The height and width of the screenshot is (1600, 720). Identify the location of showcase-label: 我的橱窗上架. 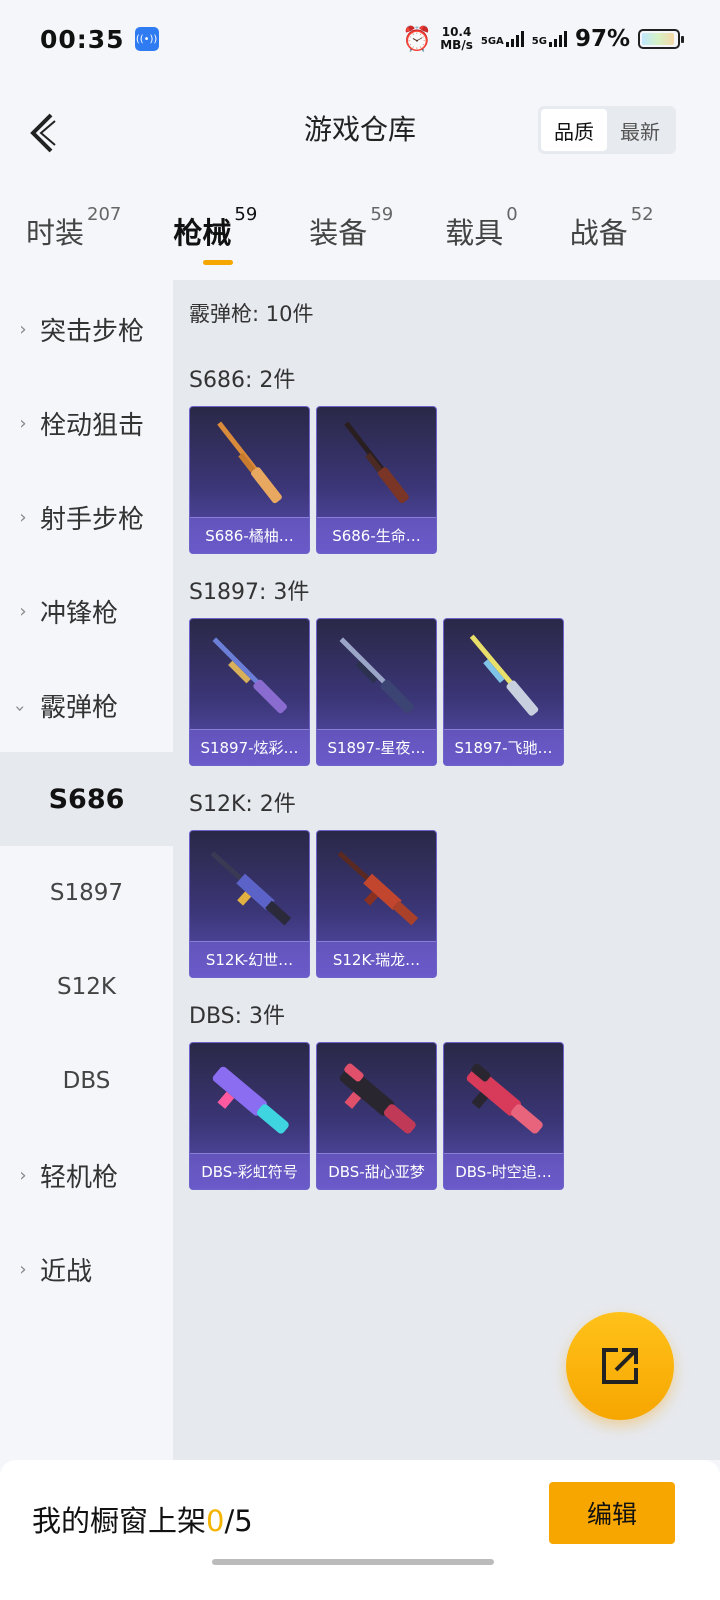
(119, 1521).